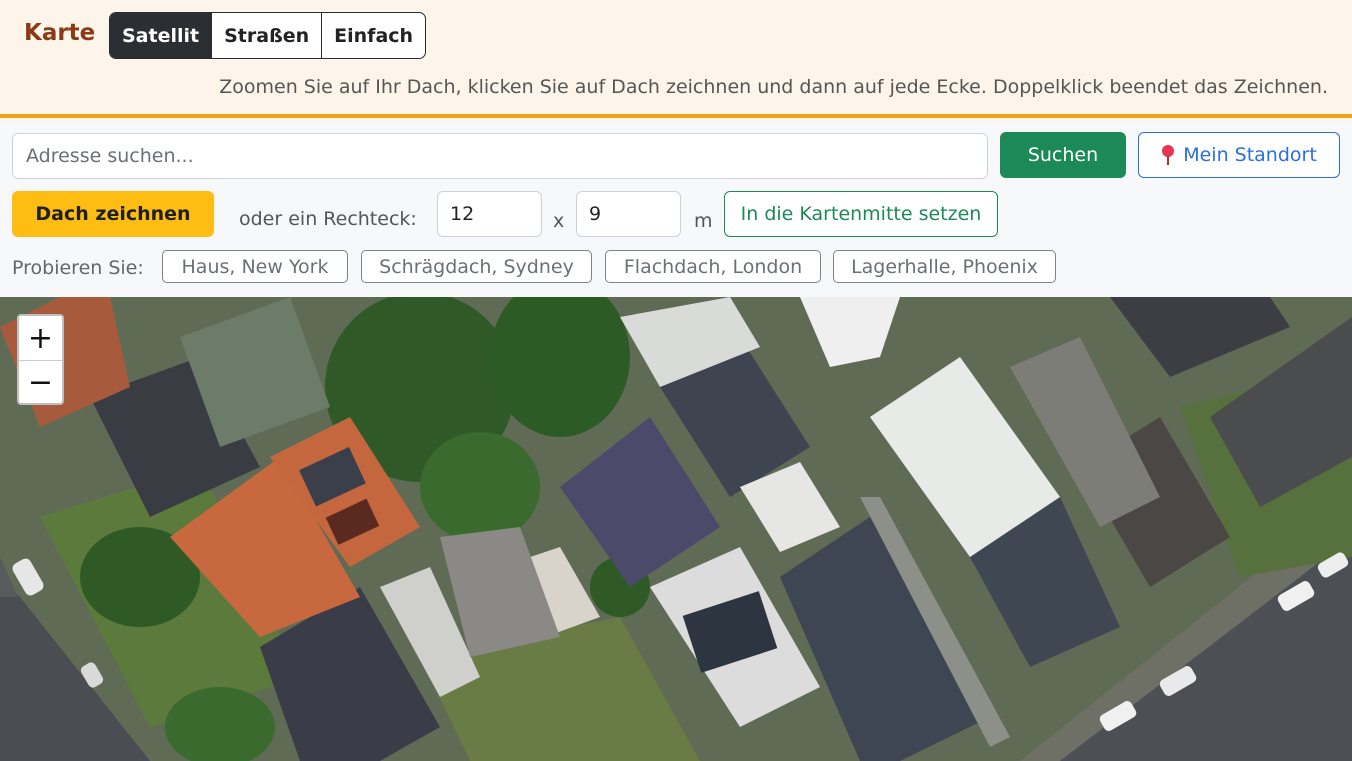 The height and width of the screenshot is (761, 1352). Describe the element at coordinates (78, 268) in the screenshot. I see `examples-label: Probieren Sie:` at that location.